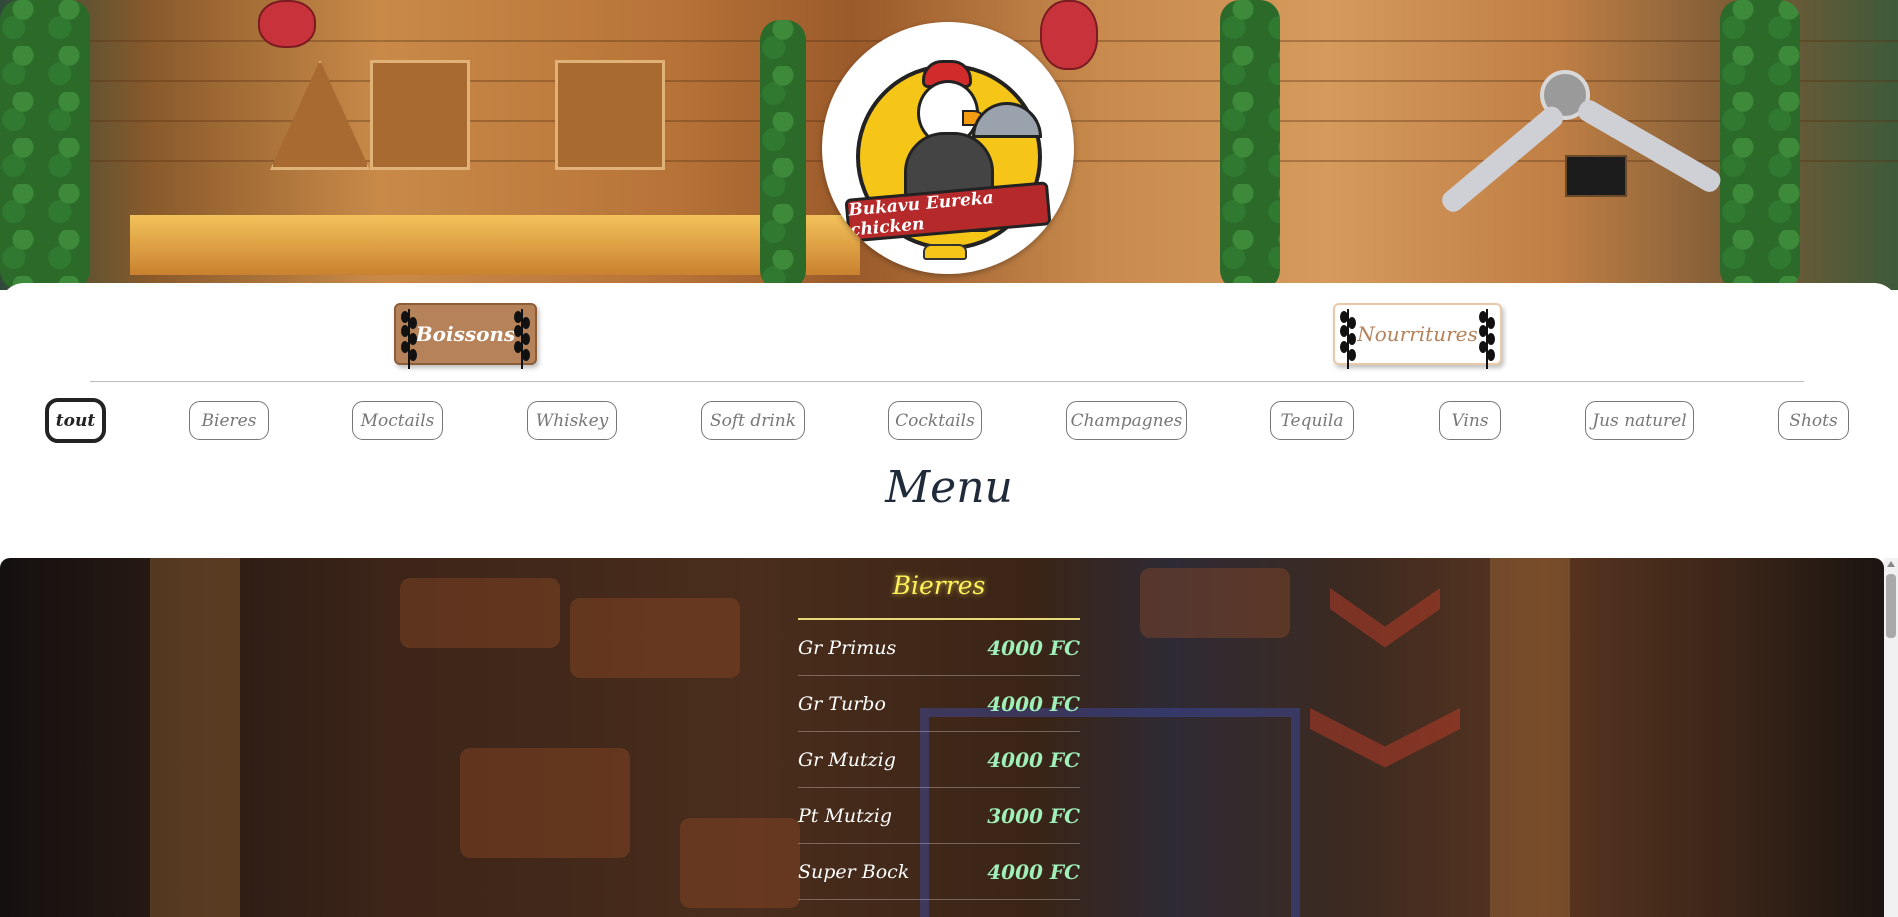 The image size is (1898, 917). I want to click on filter-moctails: Moctails, so click(397, 420).